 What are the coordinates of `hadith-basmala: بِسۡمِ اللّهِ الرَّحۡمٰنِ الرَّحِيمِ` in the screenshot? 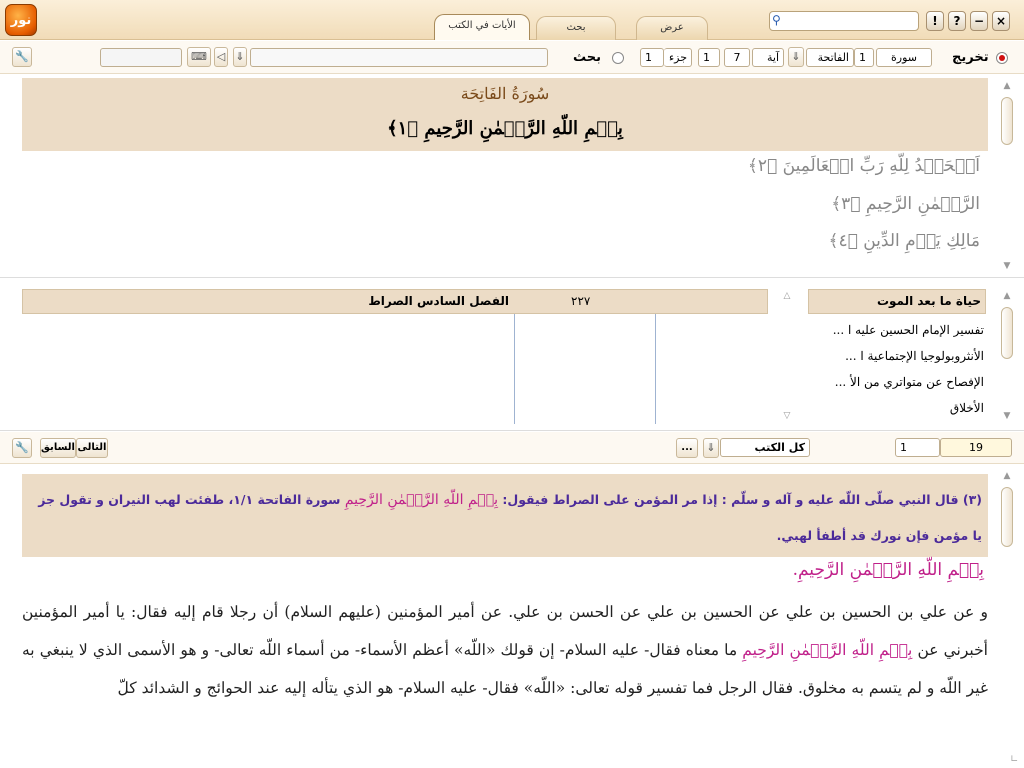 It's located at (421, 500).